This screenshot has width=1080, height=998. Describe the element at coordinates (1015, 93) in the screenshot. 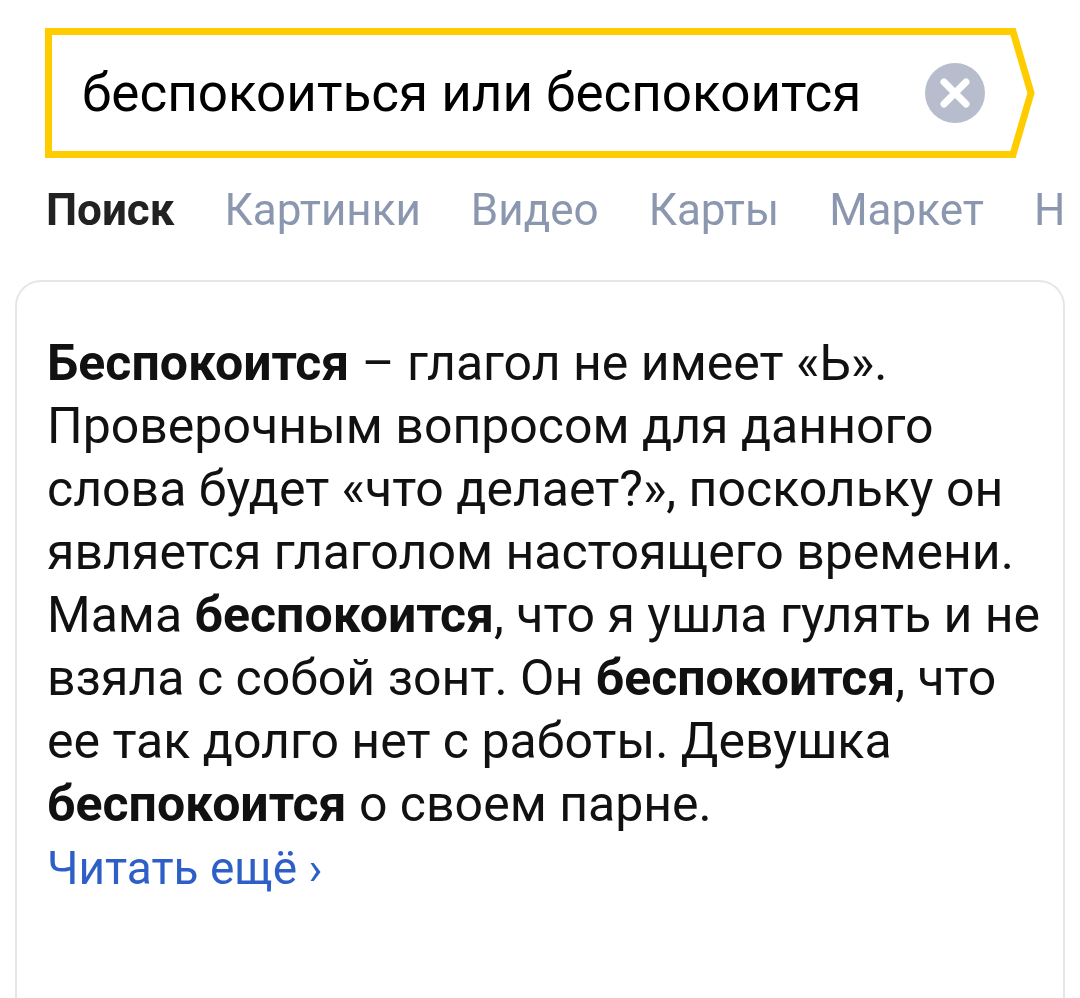

I see `search-button` at that location.